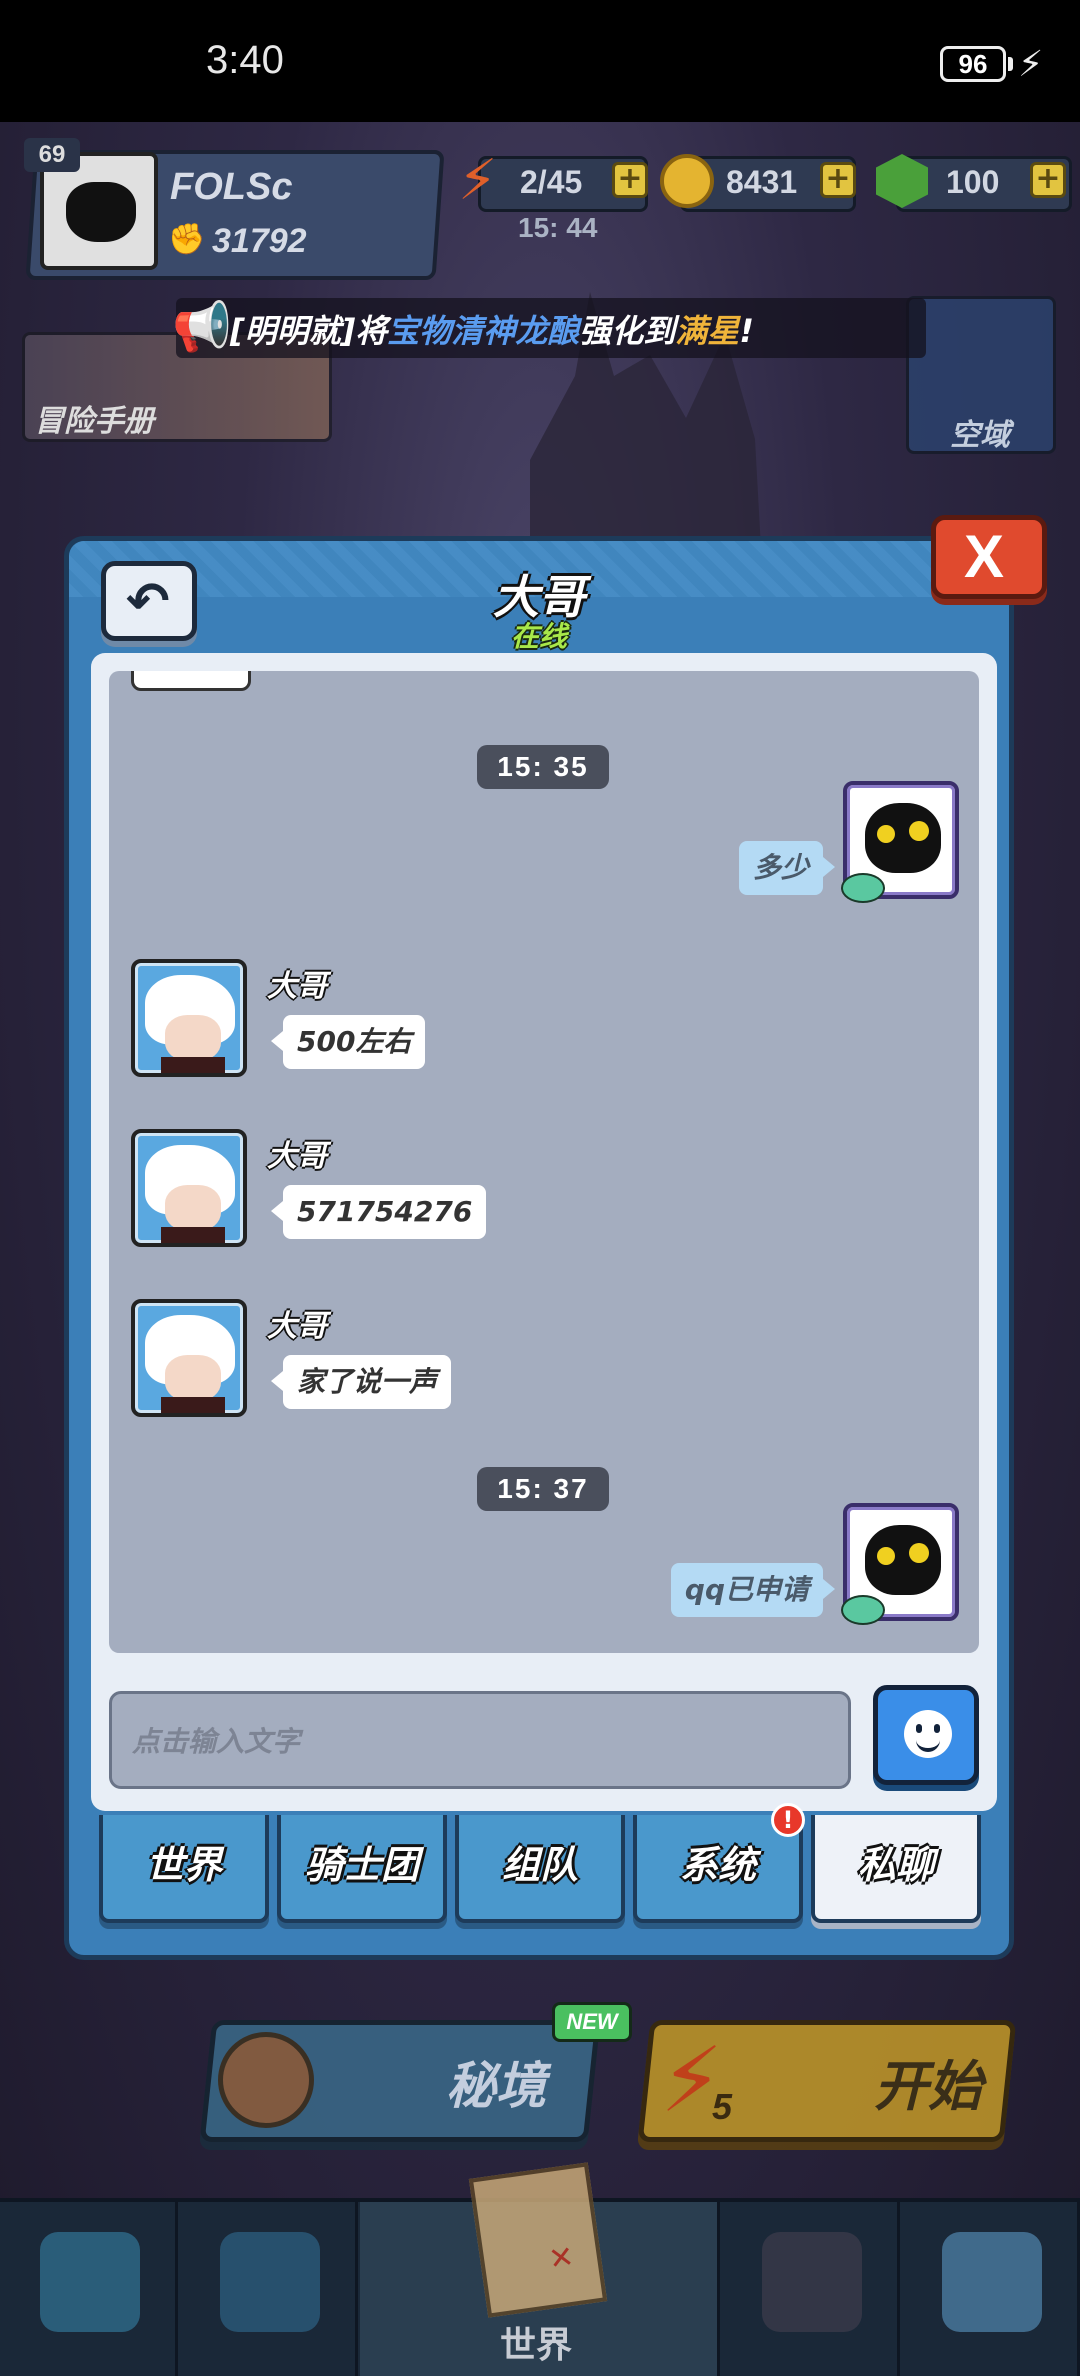 Image resolution: width=1080 pixels, height=2376 pixels. I want to click on smiley-icon, so click(928, 1734).